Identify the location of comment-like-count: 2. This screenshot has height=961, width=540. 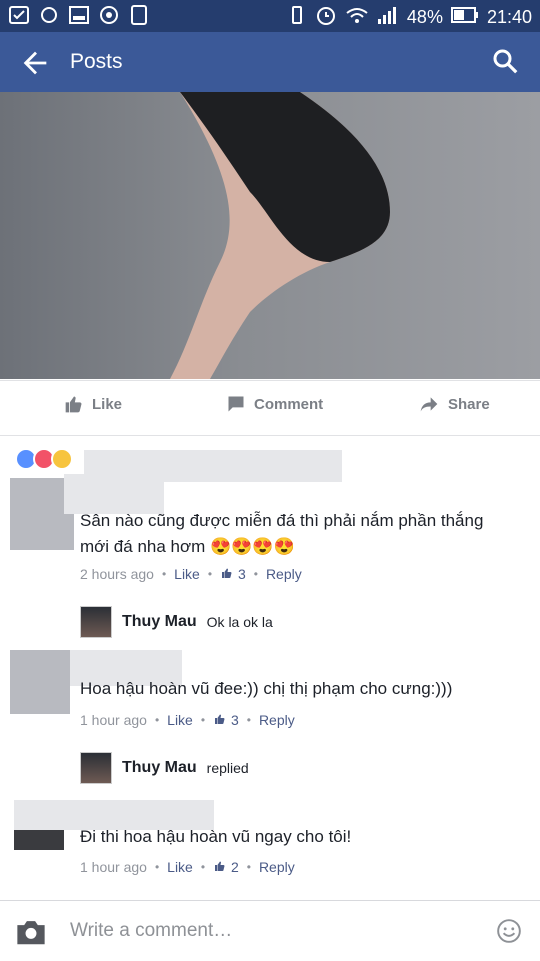
(226, 867).